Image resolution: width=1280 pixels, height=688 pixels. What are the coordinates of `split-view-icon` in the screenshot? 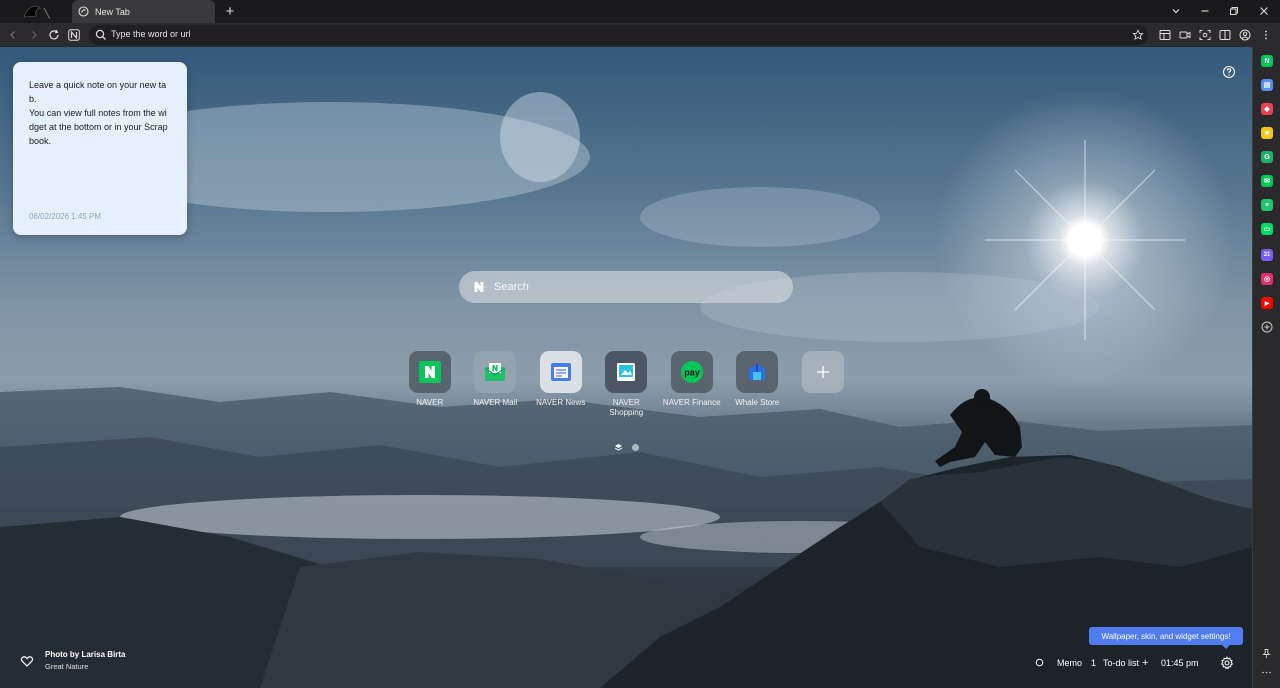 It's located at (1225, 35).